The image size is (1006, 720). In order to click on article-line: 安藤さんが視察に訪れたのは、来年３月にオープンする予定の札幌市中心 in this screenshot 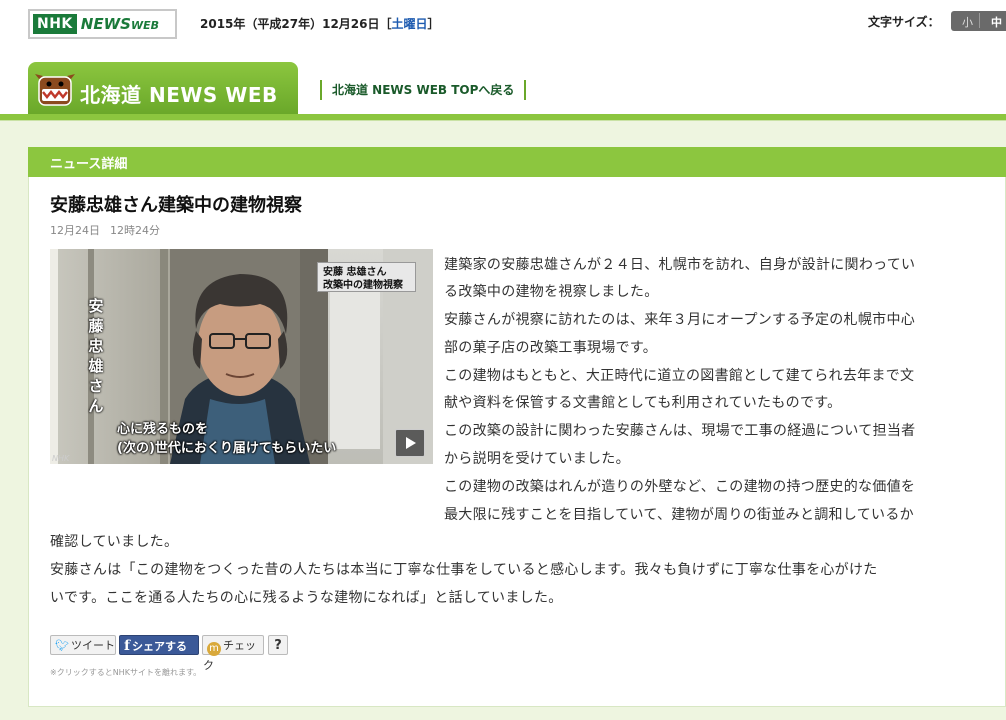, I will do `click(680, 320)`.